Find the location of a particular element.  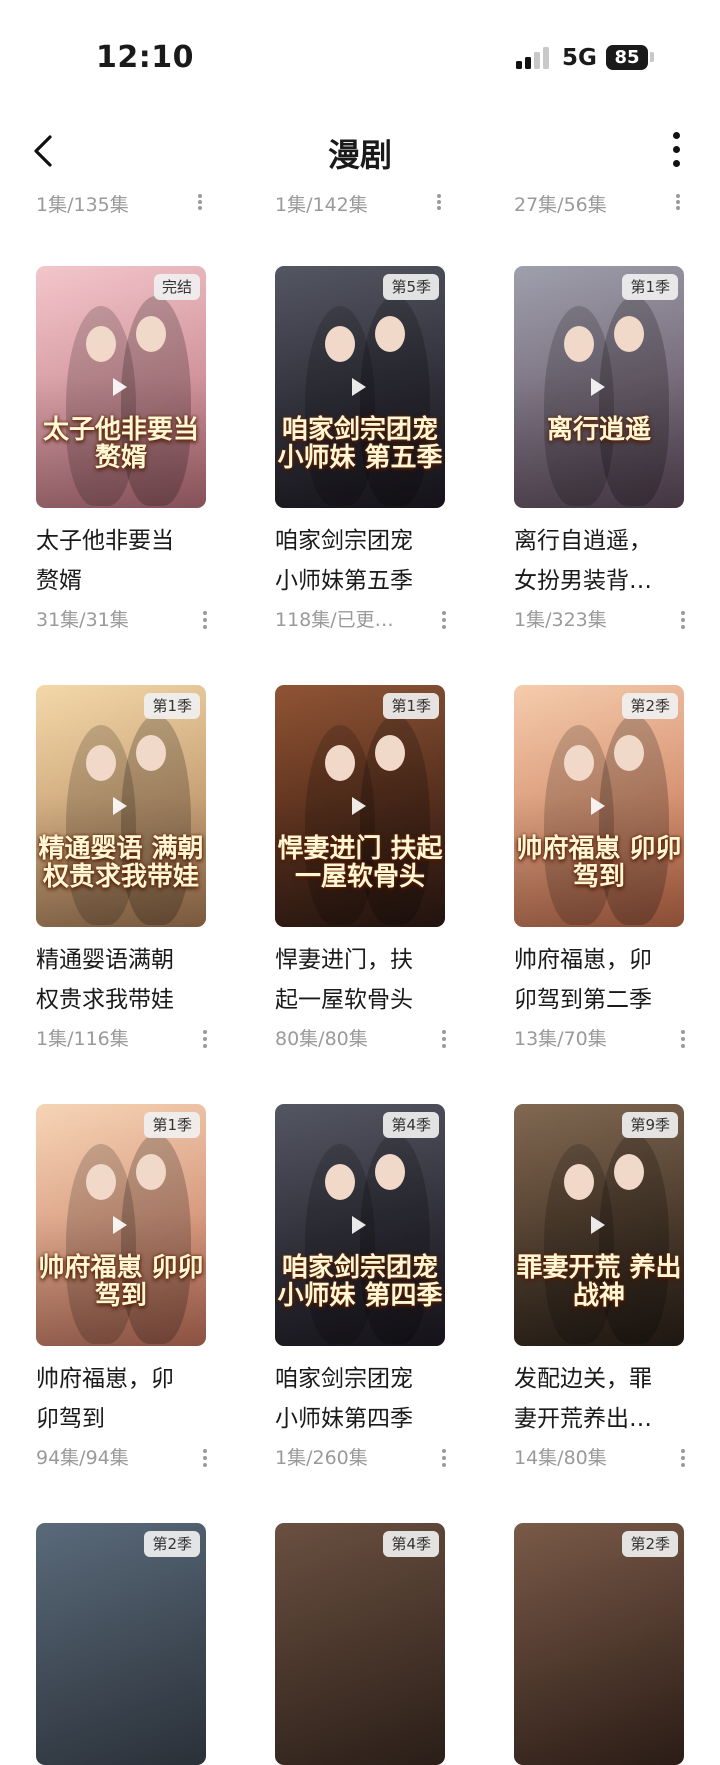

poster-image: 第4季 is located at coordinates (360, 1644).